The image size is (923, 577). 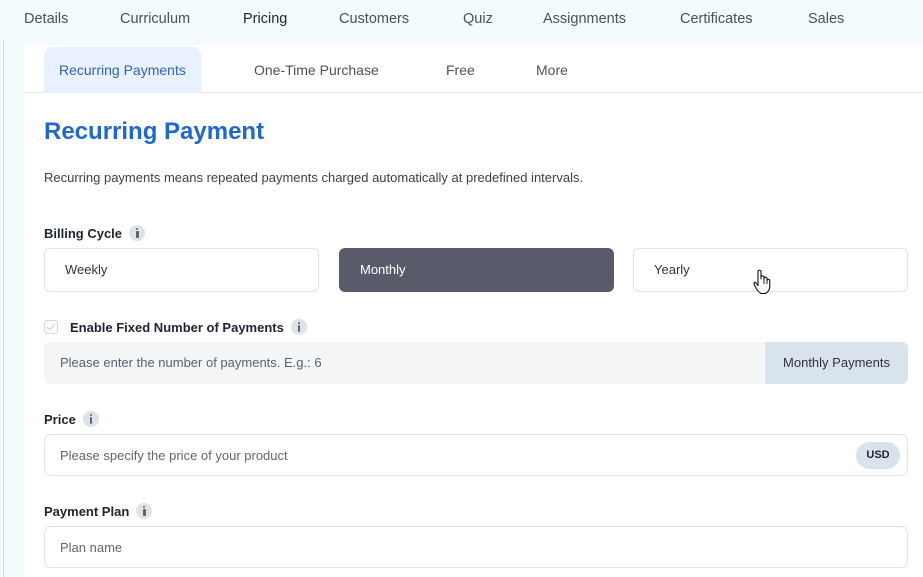 I want to click on tab-quiz: Quiz, so click(x=478, y=19).